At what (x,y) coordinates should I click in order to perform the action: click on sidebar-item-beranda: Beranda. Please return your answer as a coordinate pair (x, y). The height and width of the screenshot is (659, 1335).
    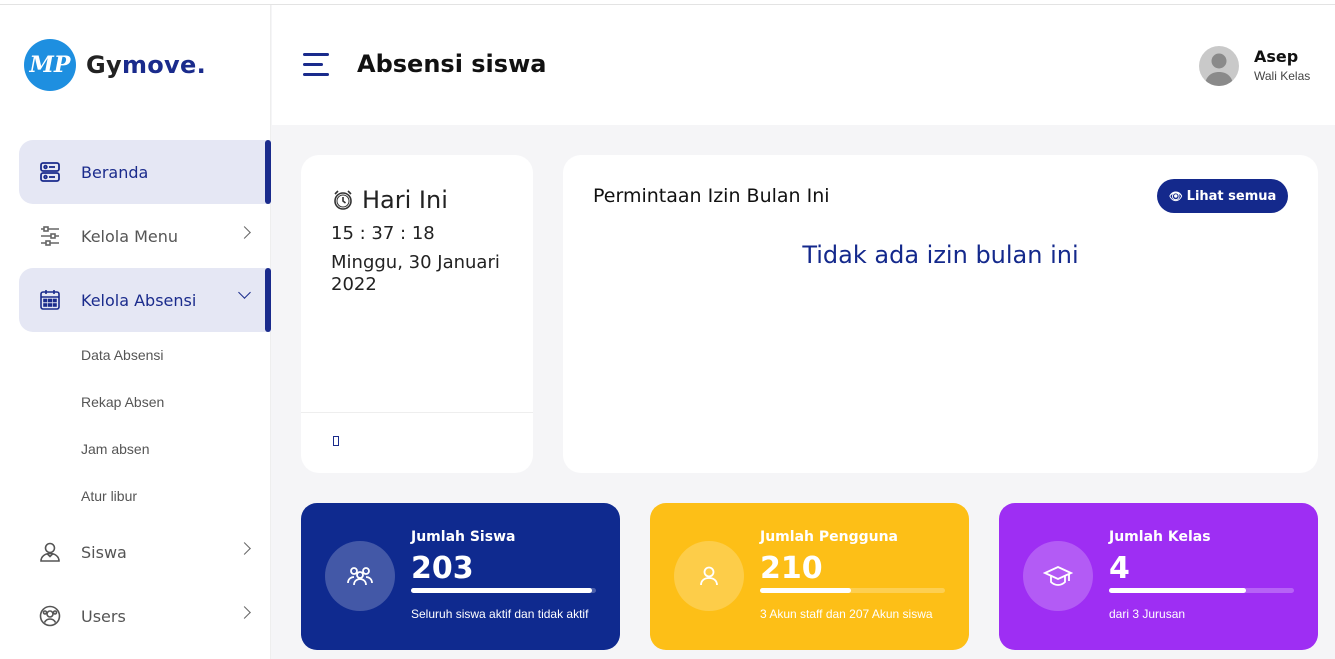
    Looking at the image, I should click on (145, 172).